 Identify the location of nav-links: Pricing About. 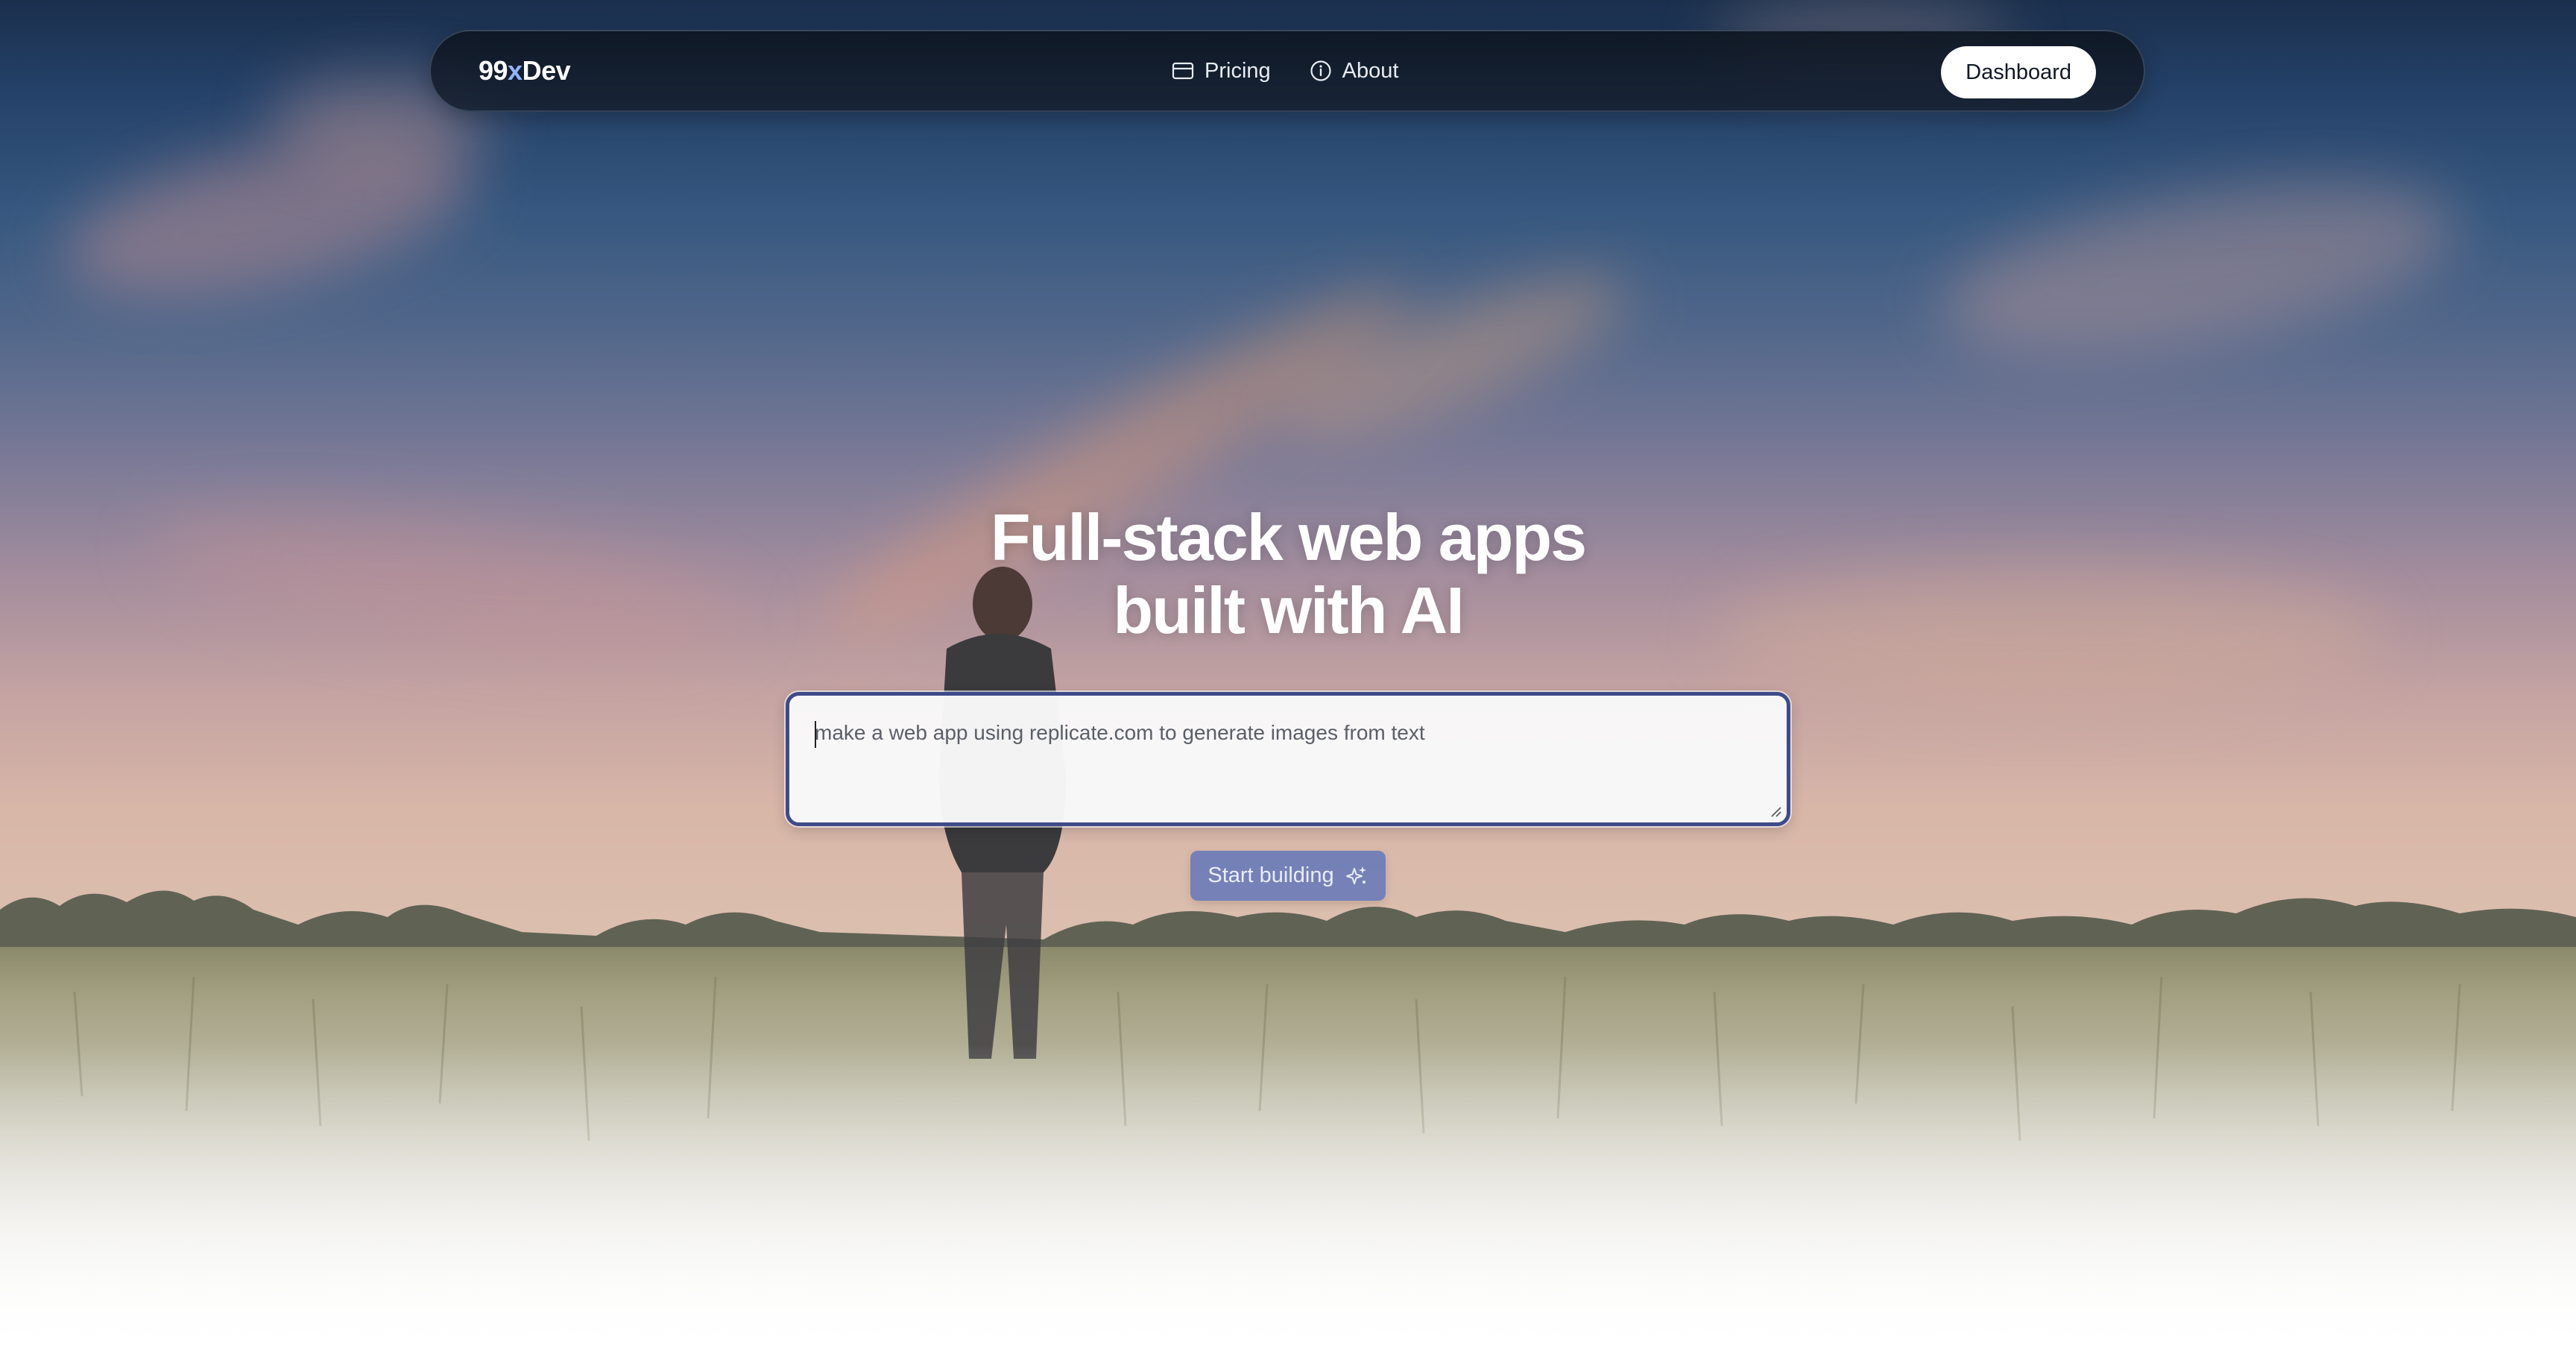
(1285, 70).